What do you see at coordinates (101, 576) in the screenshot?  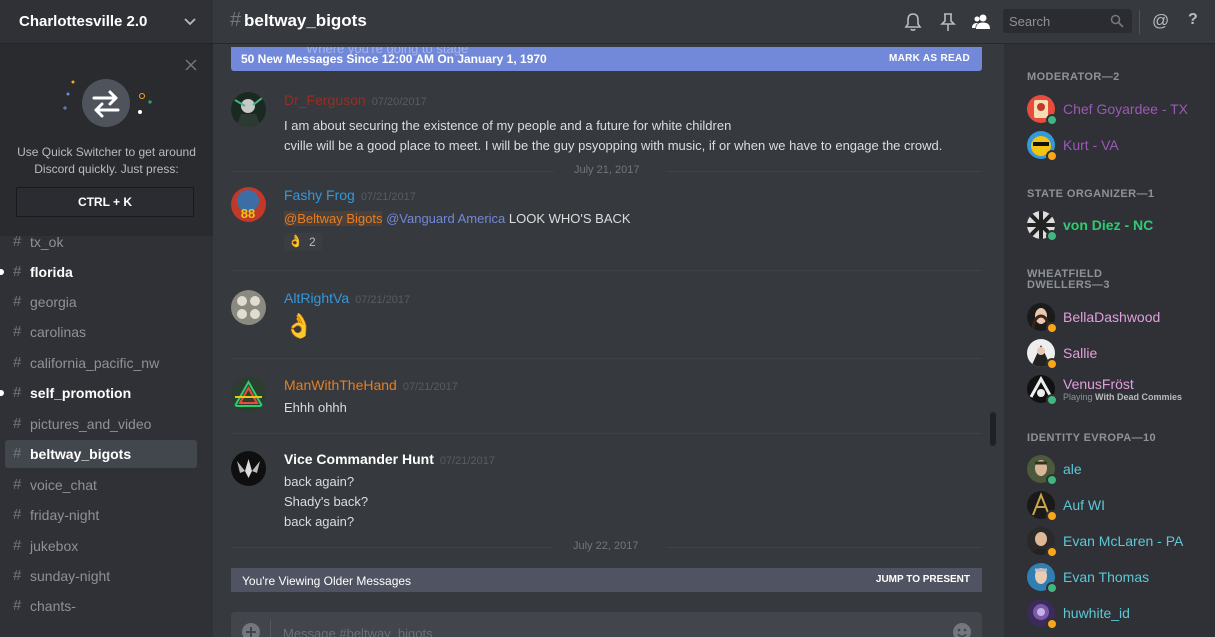 I see `channel-sunday-night: # sunday-night` at bounding box center [101, 576].